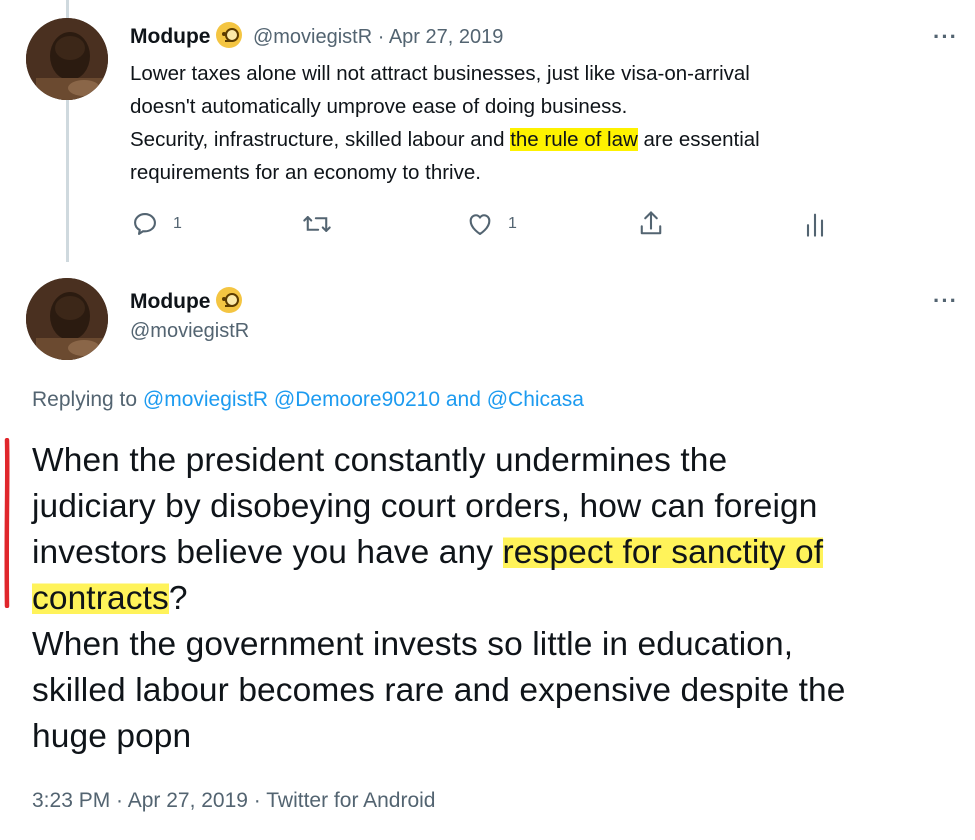 The height and width of the screenshot is (840, 975). I want to click on tweet-header: Modupe @moviegistR · Apr 27, 2019, so click(316, 35).